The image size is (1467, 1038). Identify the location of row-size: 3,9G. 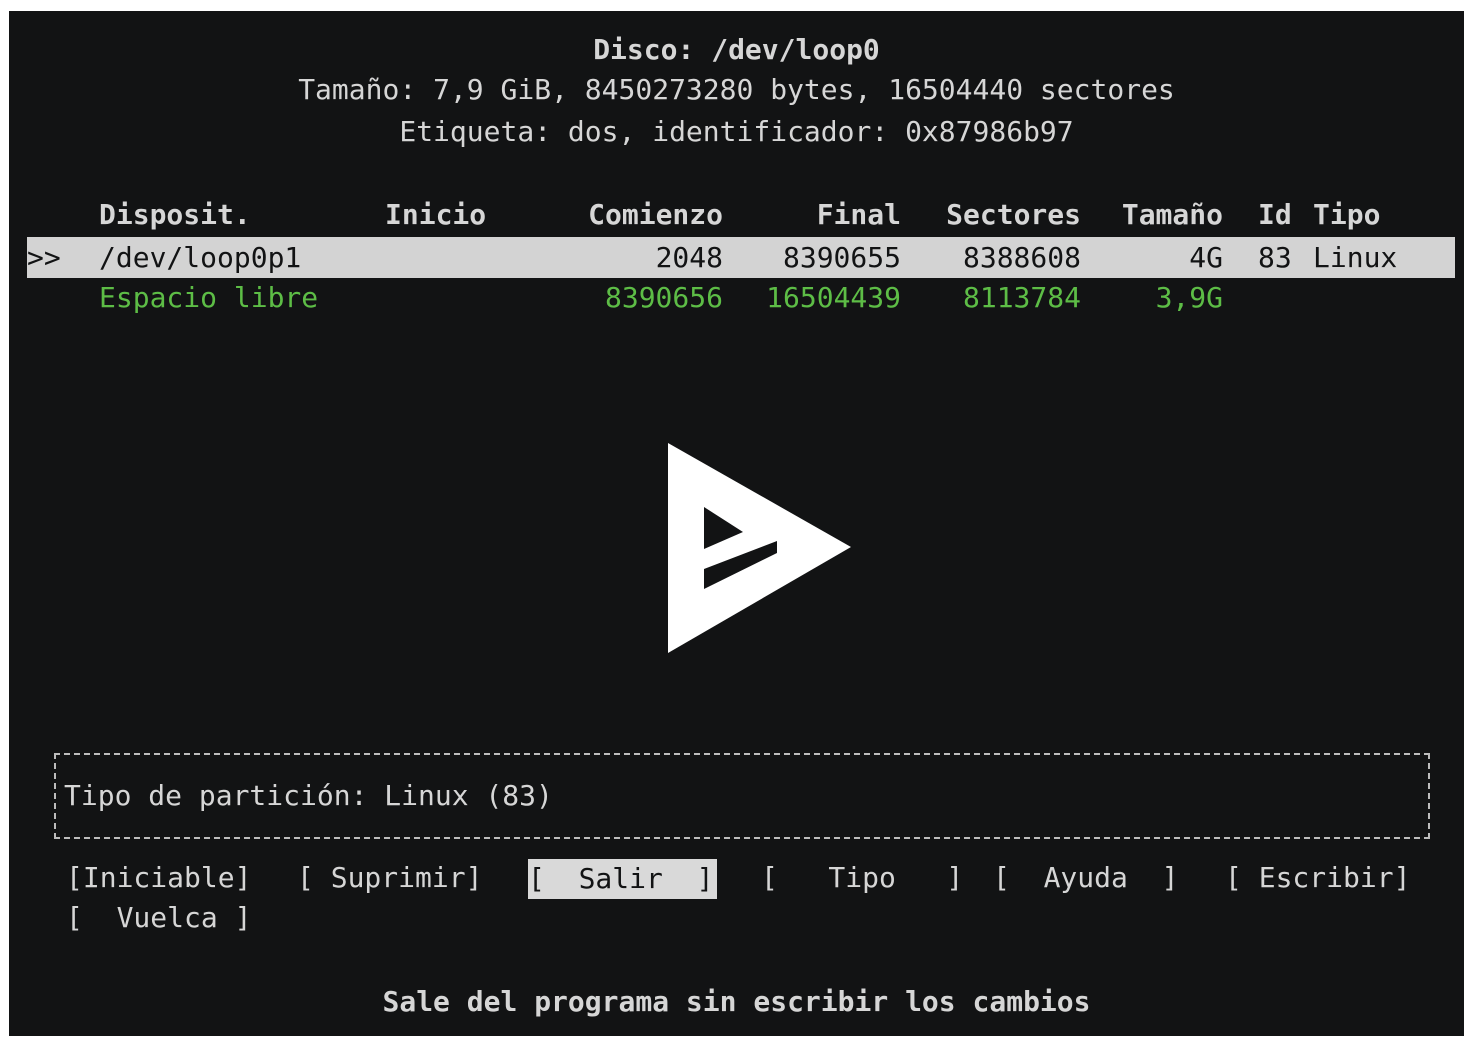
(1189, 297).